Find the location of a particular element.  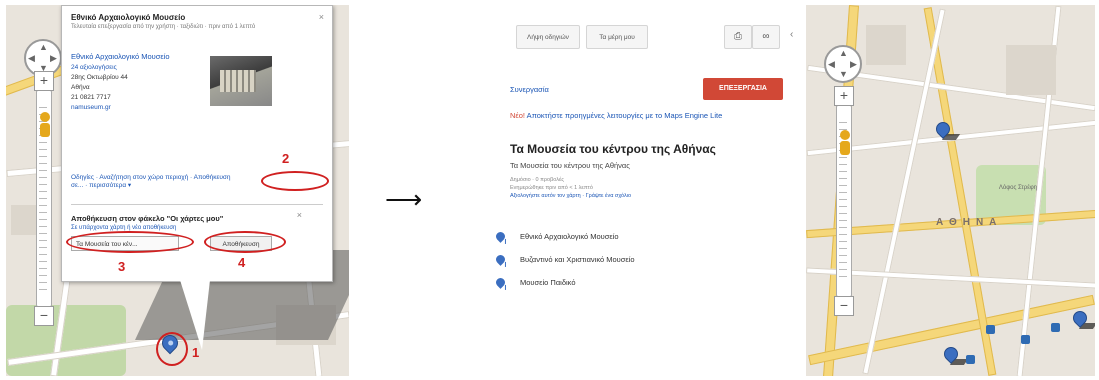

place-label: Μουσείο Παιδικό is located at coordinates (548, 282).